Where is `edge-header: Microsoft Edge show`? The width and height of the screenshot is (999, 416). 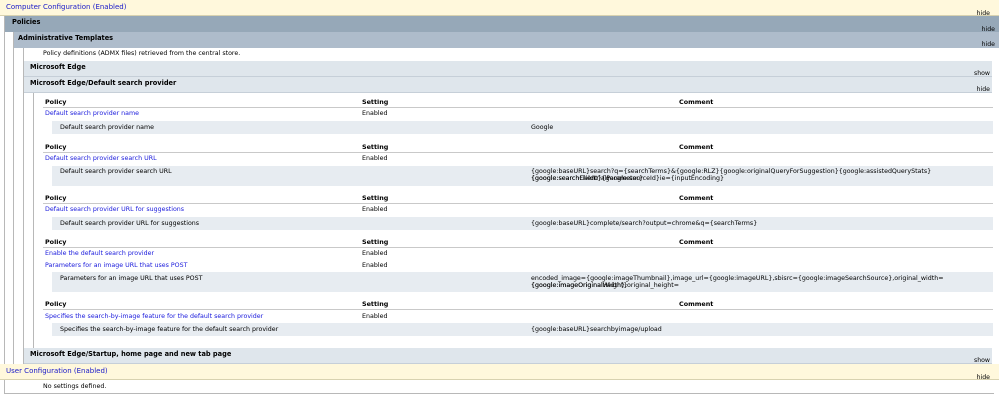 edge-header: Microsoft Edge show is located at coordinates (508, 69).